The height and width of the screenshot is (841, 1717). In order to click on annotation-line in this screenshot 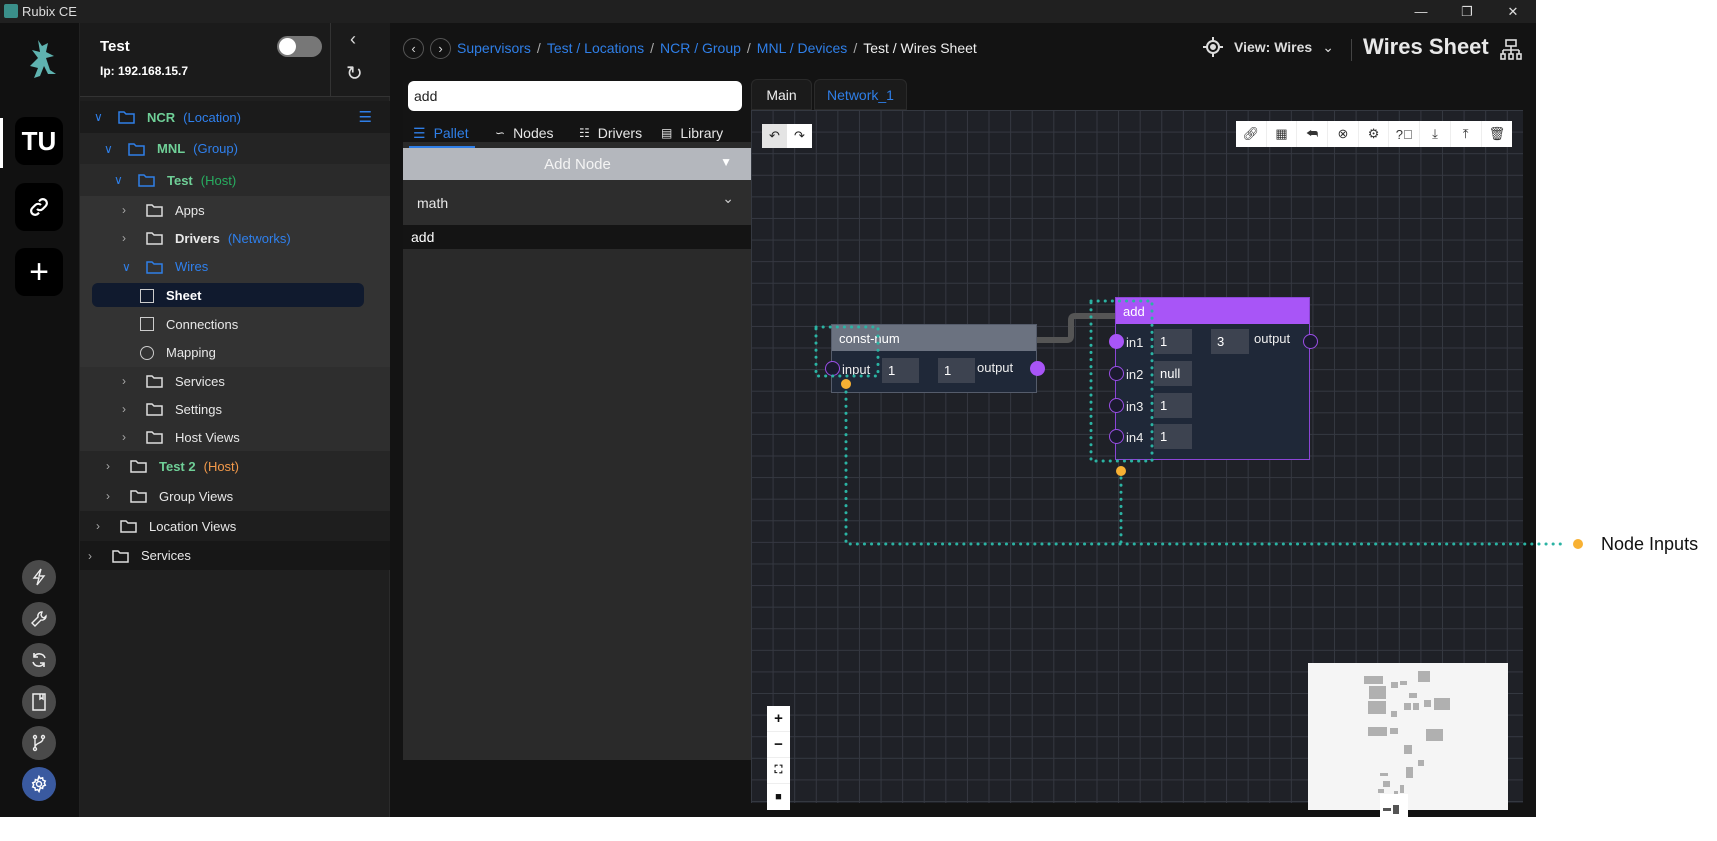, I will do `click(1205, 468)`.